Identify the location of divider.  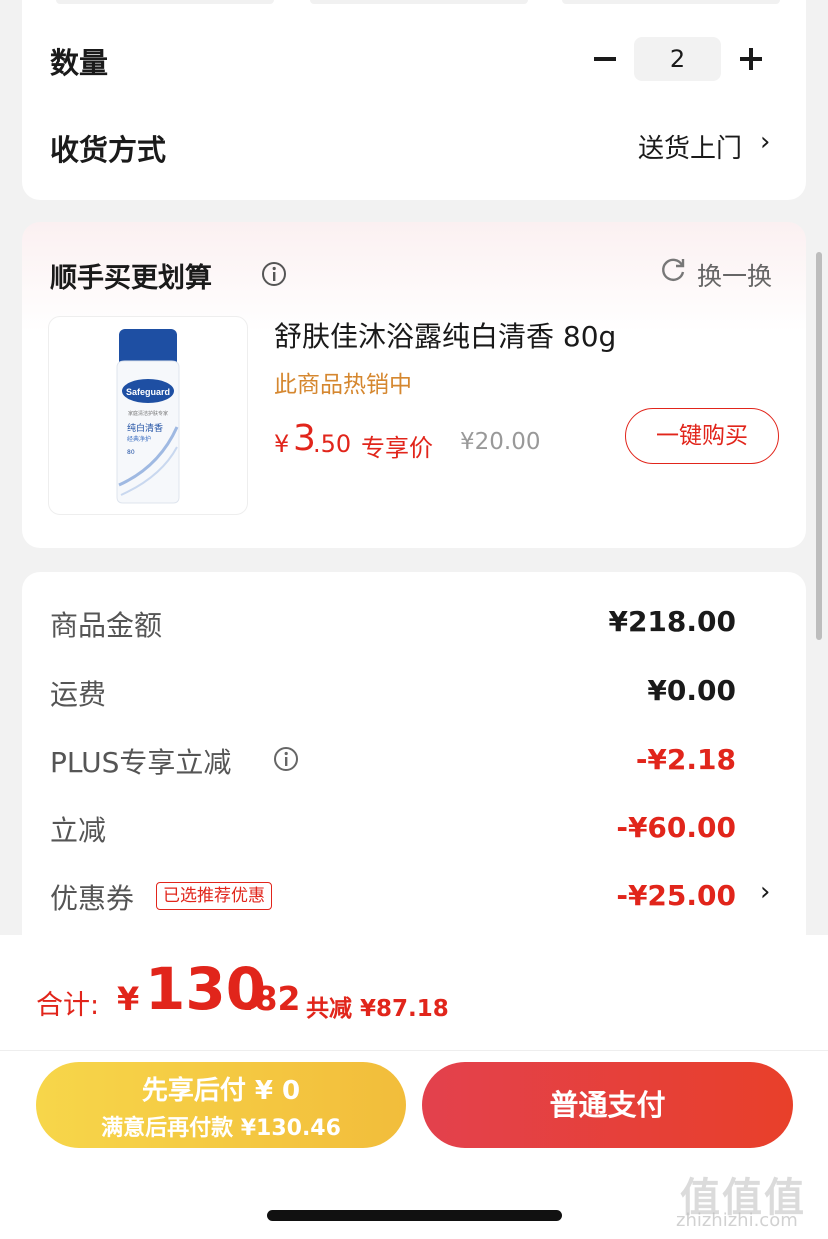
(414, 1050).